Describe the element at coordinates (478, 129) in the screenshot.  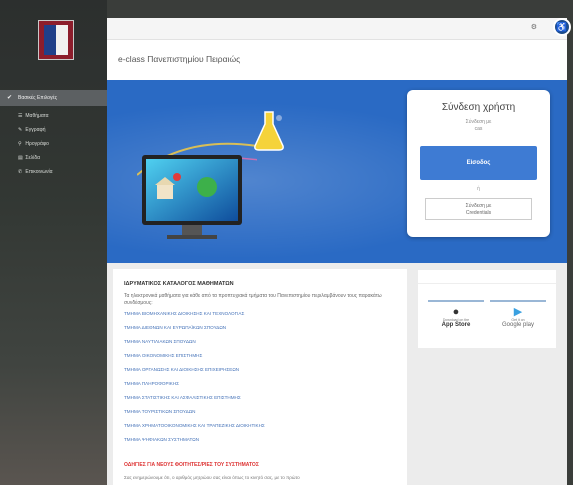
I see `login-via-line2: cas` at that location.